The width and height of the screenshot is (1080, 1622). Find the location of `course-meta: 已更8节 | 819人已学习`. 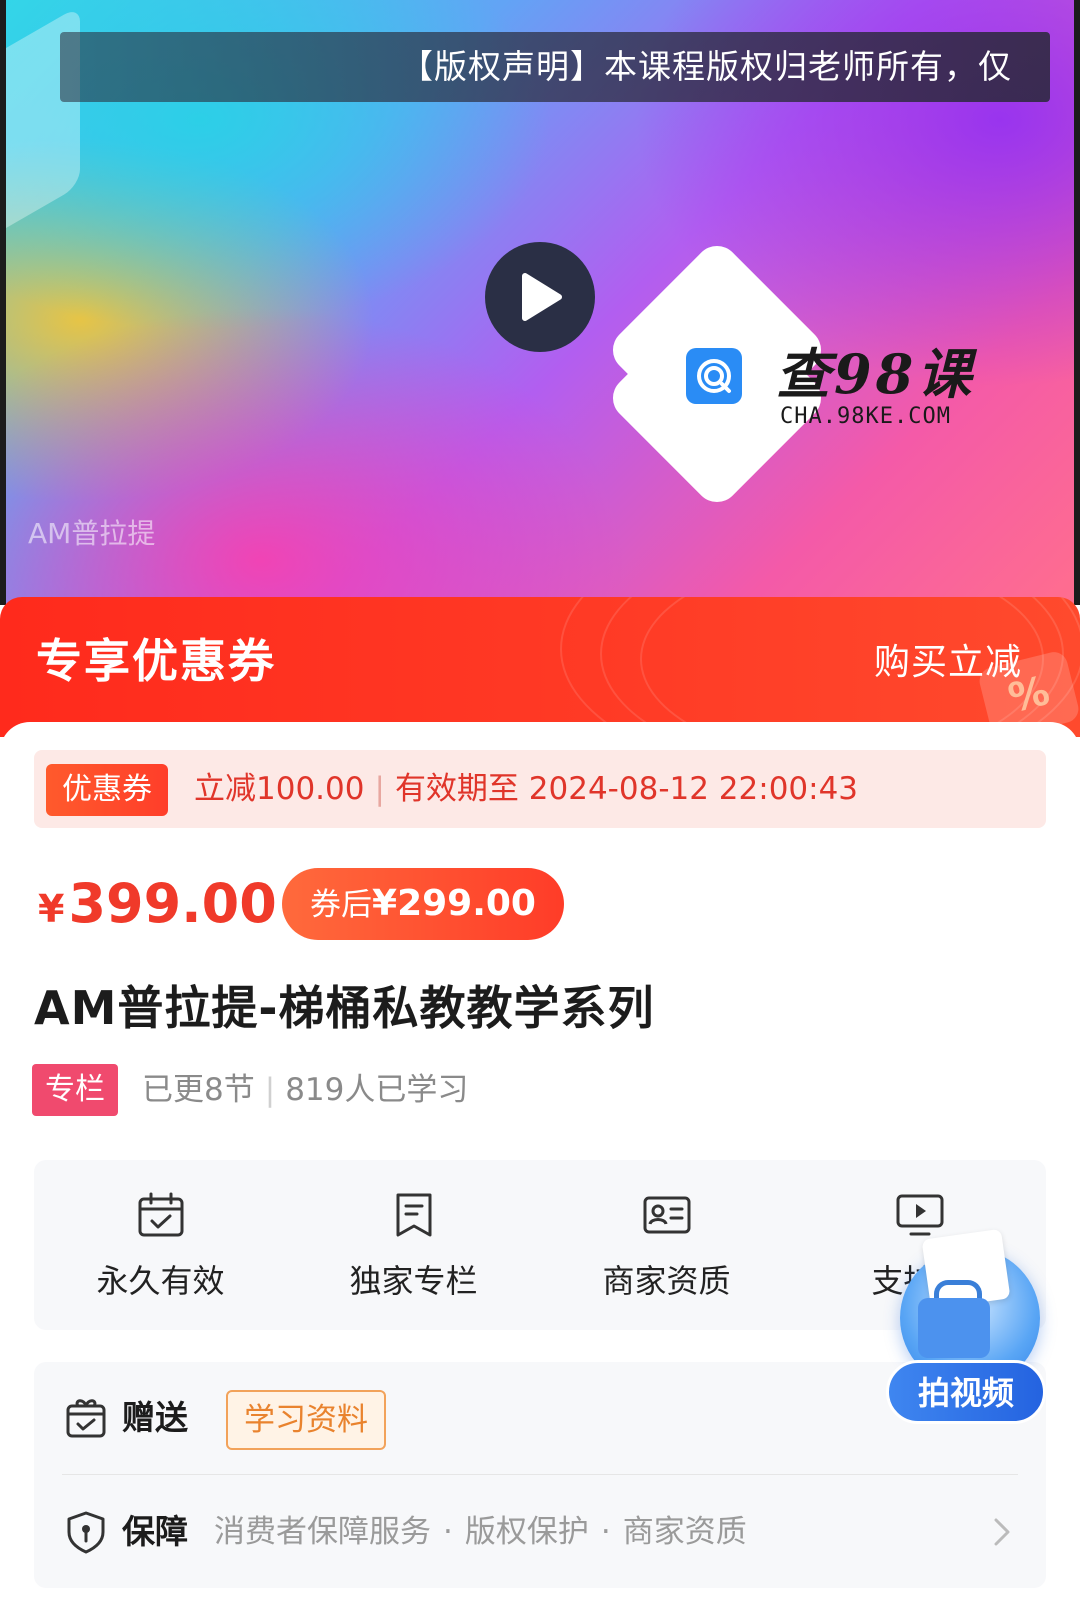

course-meta: 已更8节 | 819人已学习 is located at coordinates (305, 1090).